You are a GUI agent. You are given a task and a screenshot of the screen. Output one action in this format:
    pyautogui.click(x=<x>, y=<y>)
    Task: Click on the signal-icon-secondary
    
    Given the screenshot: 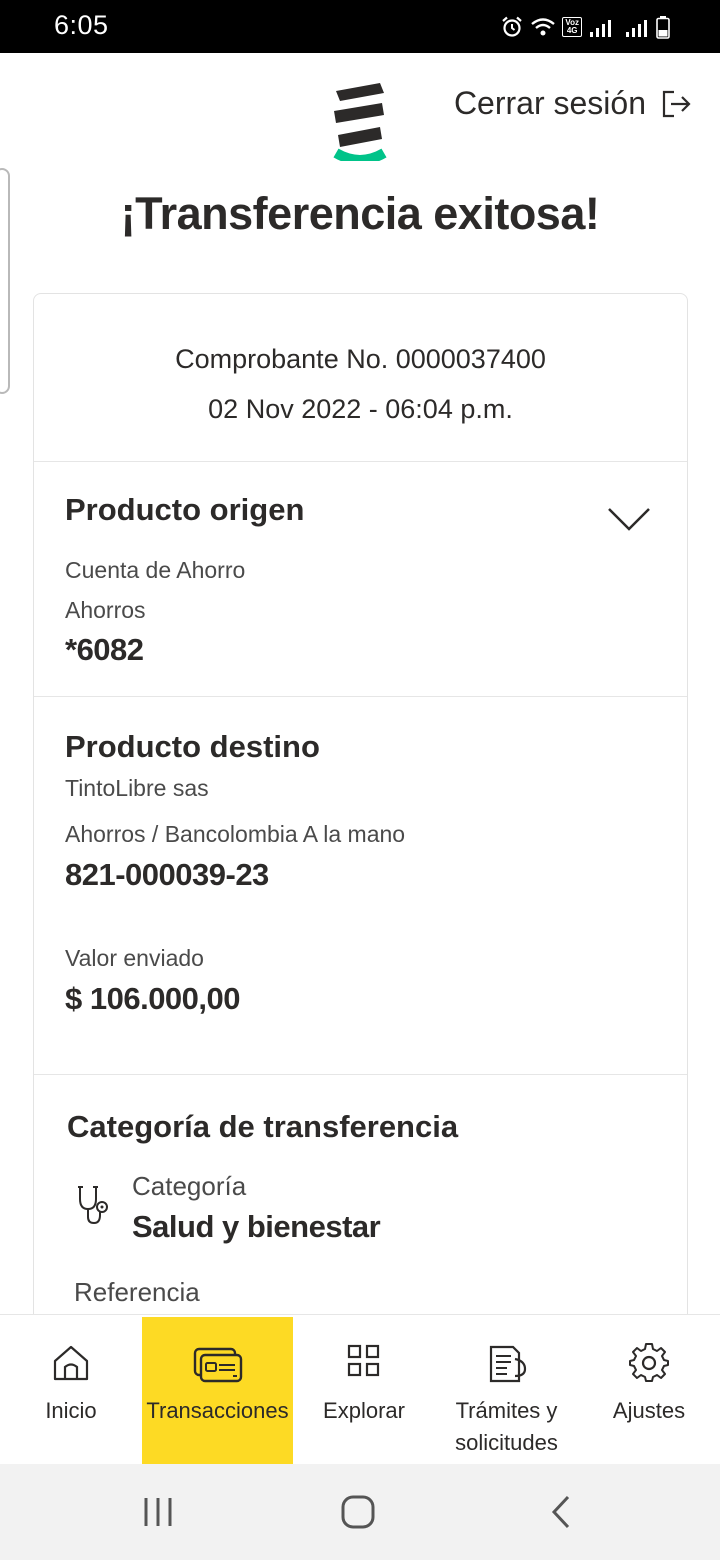 What is the action you would take?
    pyautogui.click(x=636, y=28)
    